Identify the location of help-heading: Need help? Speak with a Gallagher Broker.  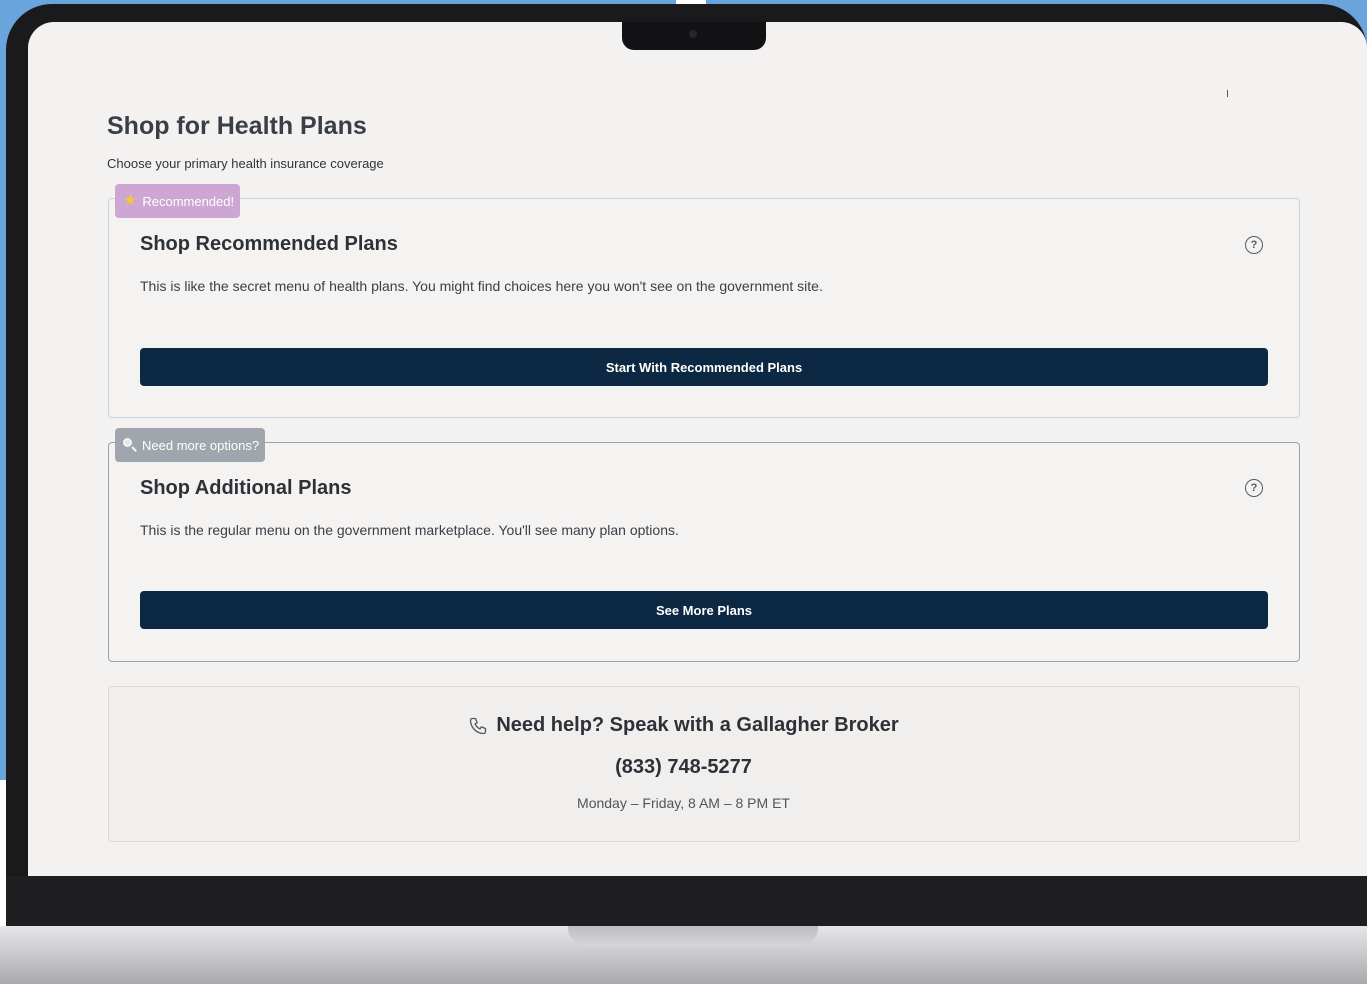
(683, 725).